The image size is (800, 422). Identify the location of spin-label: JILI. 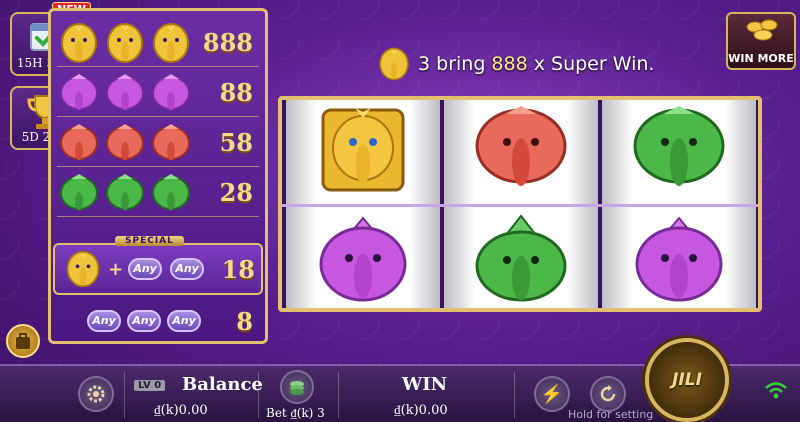
(687, 380).